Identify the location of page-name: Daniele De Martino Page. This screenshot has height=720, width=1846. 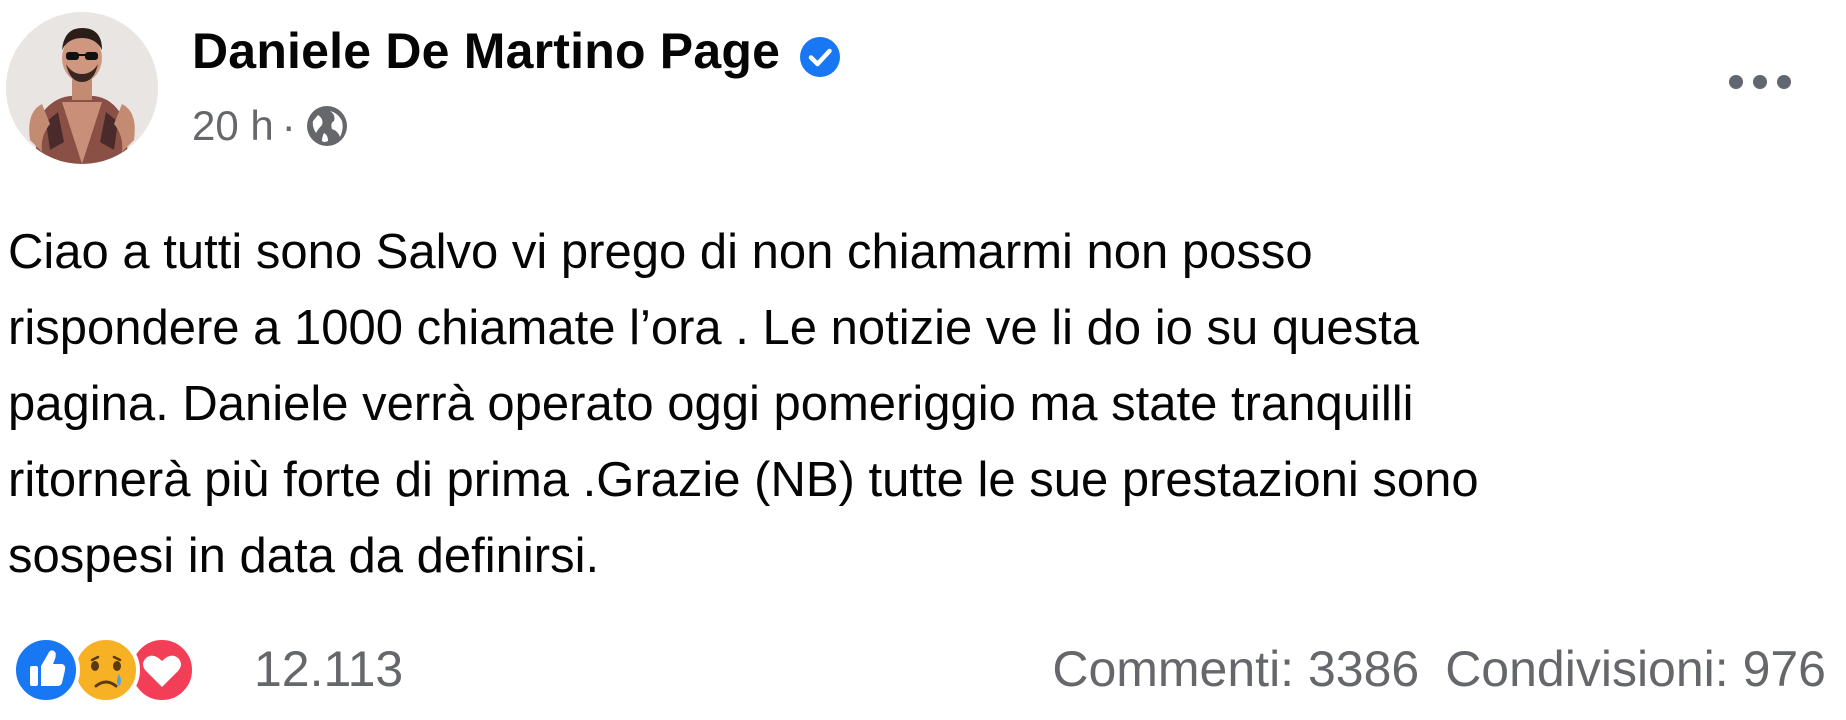
(516, 51).